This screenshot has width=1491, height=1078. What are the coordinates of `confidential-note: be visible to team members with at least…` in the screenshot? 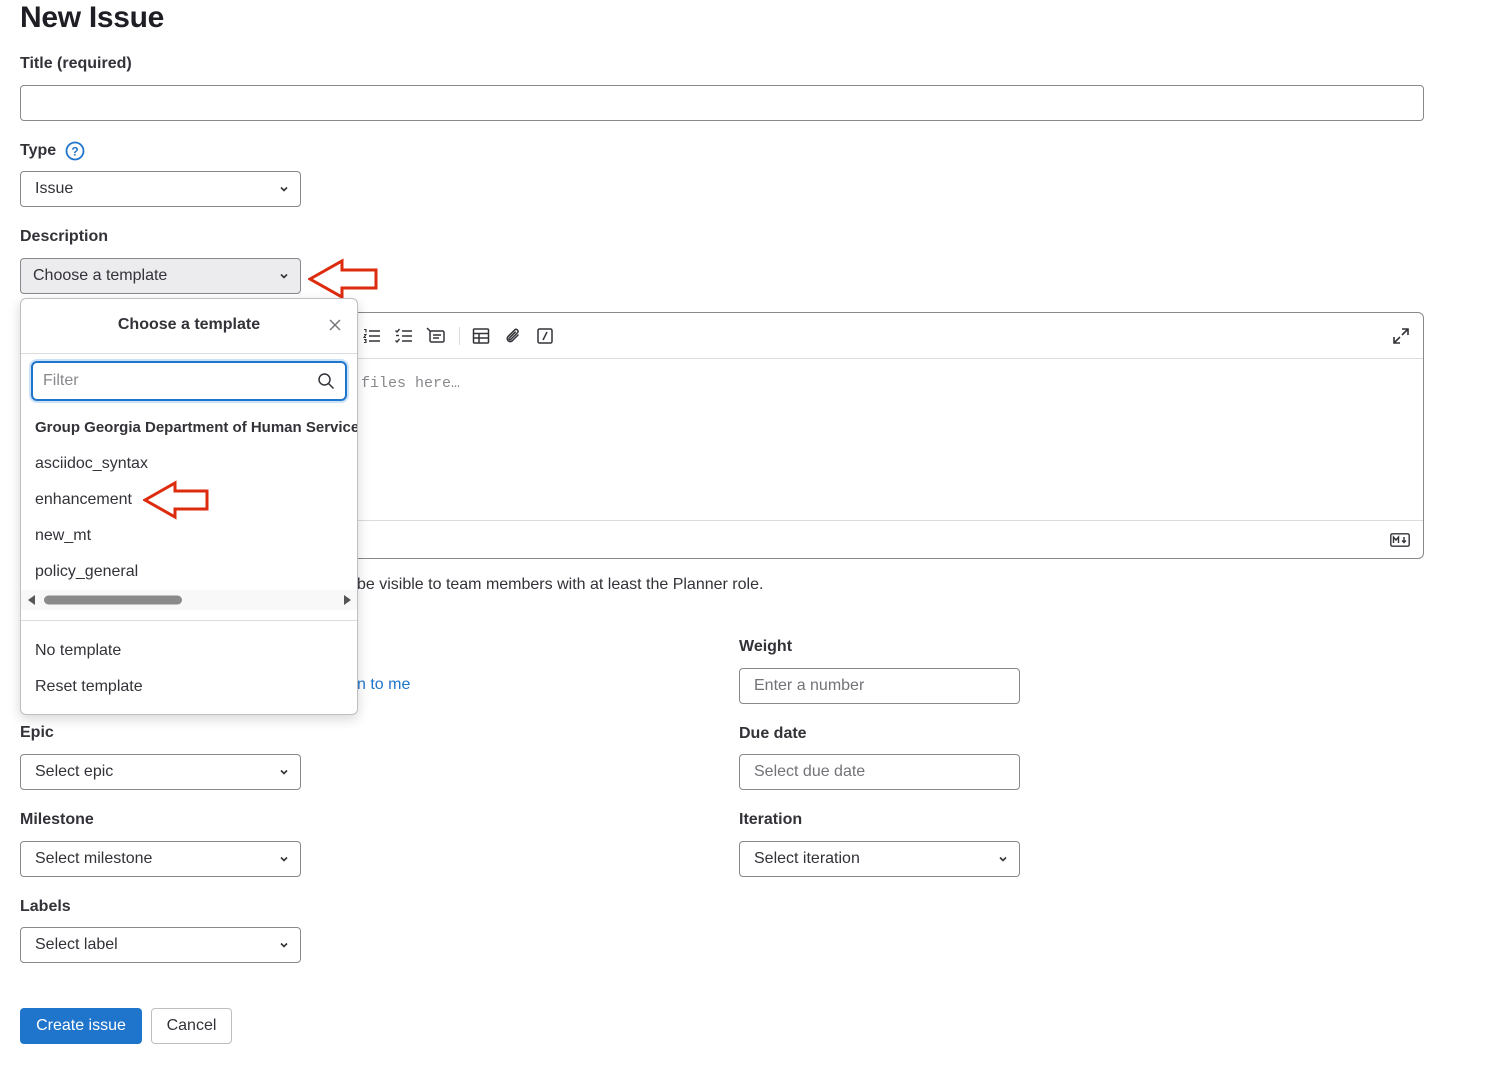 It's located at (560, 584).